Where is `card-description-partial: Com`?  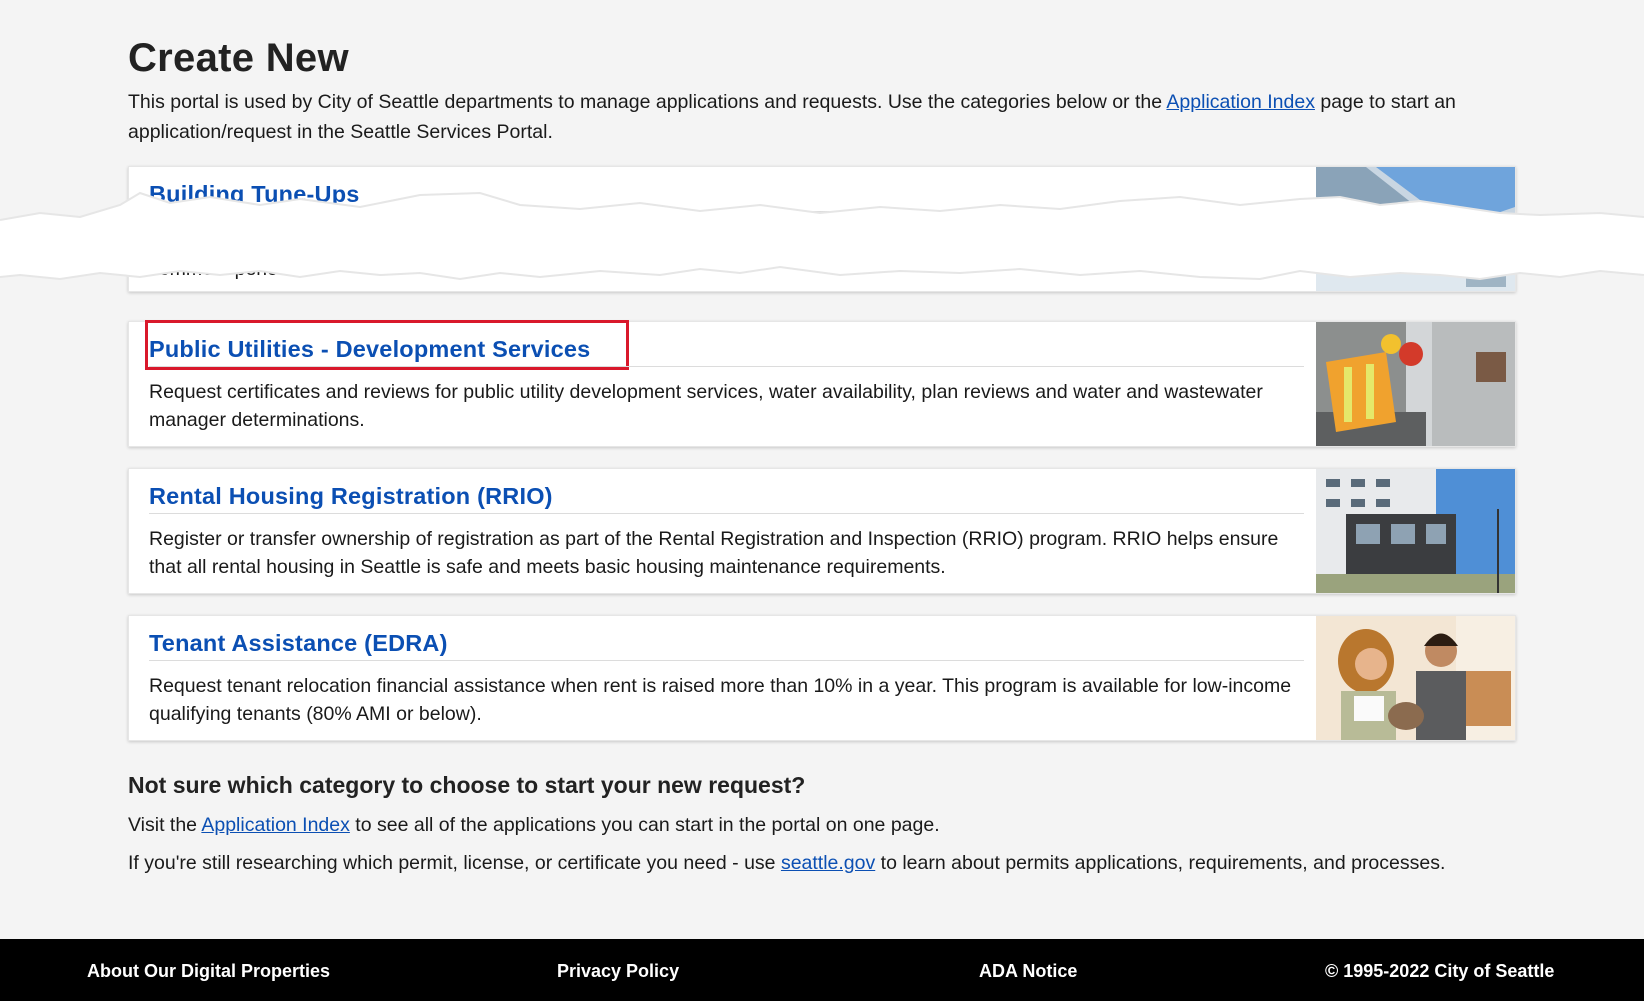 card-description-partial: Com is located at coordinates (170, 241).